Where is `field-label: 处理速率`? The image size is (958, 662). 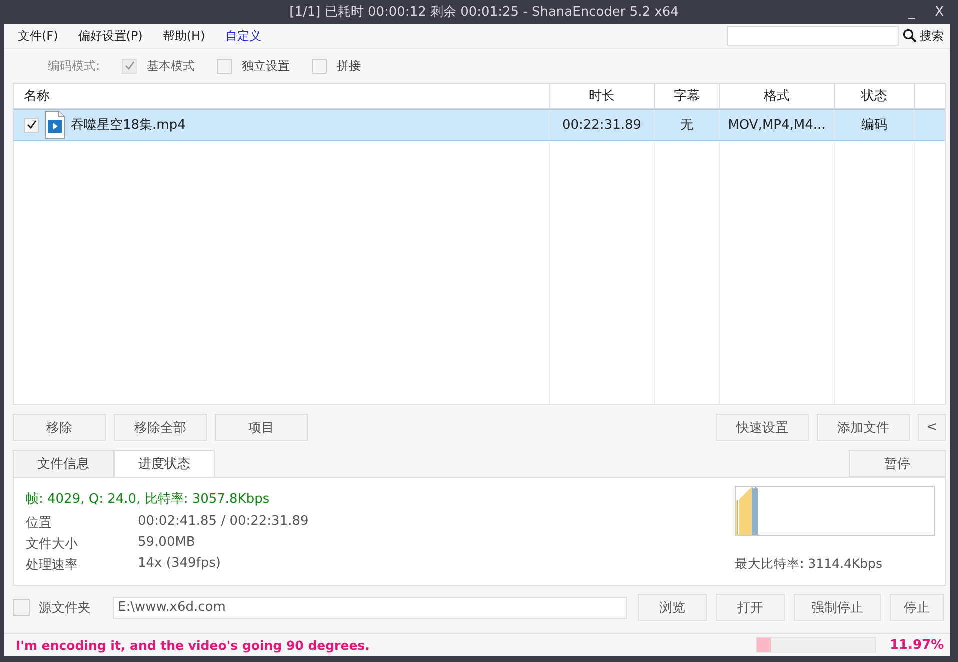 field-label: 处理速率 is located at coordinates (52, 565).